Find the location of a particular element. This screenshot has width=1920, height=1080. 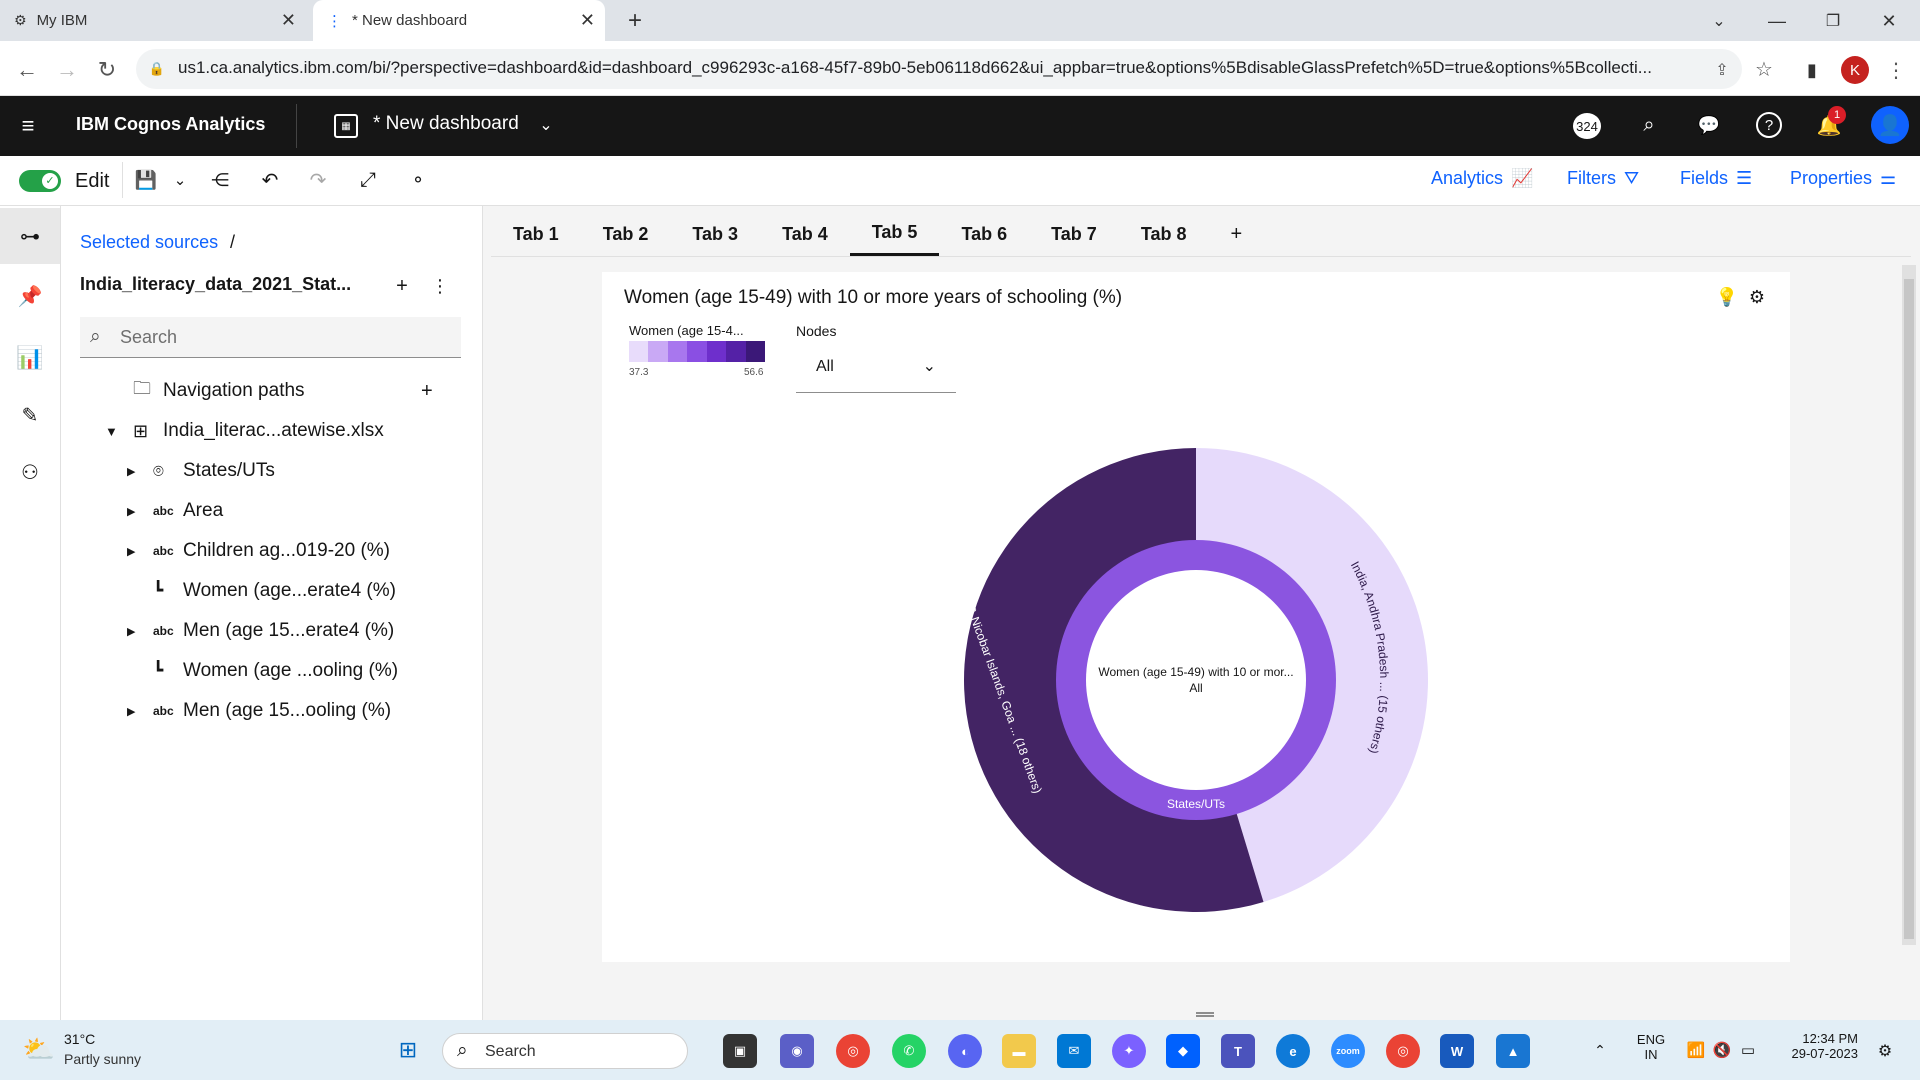

dashboard-title: * New dashboard is located at coordinates (446, 124).